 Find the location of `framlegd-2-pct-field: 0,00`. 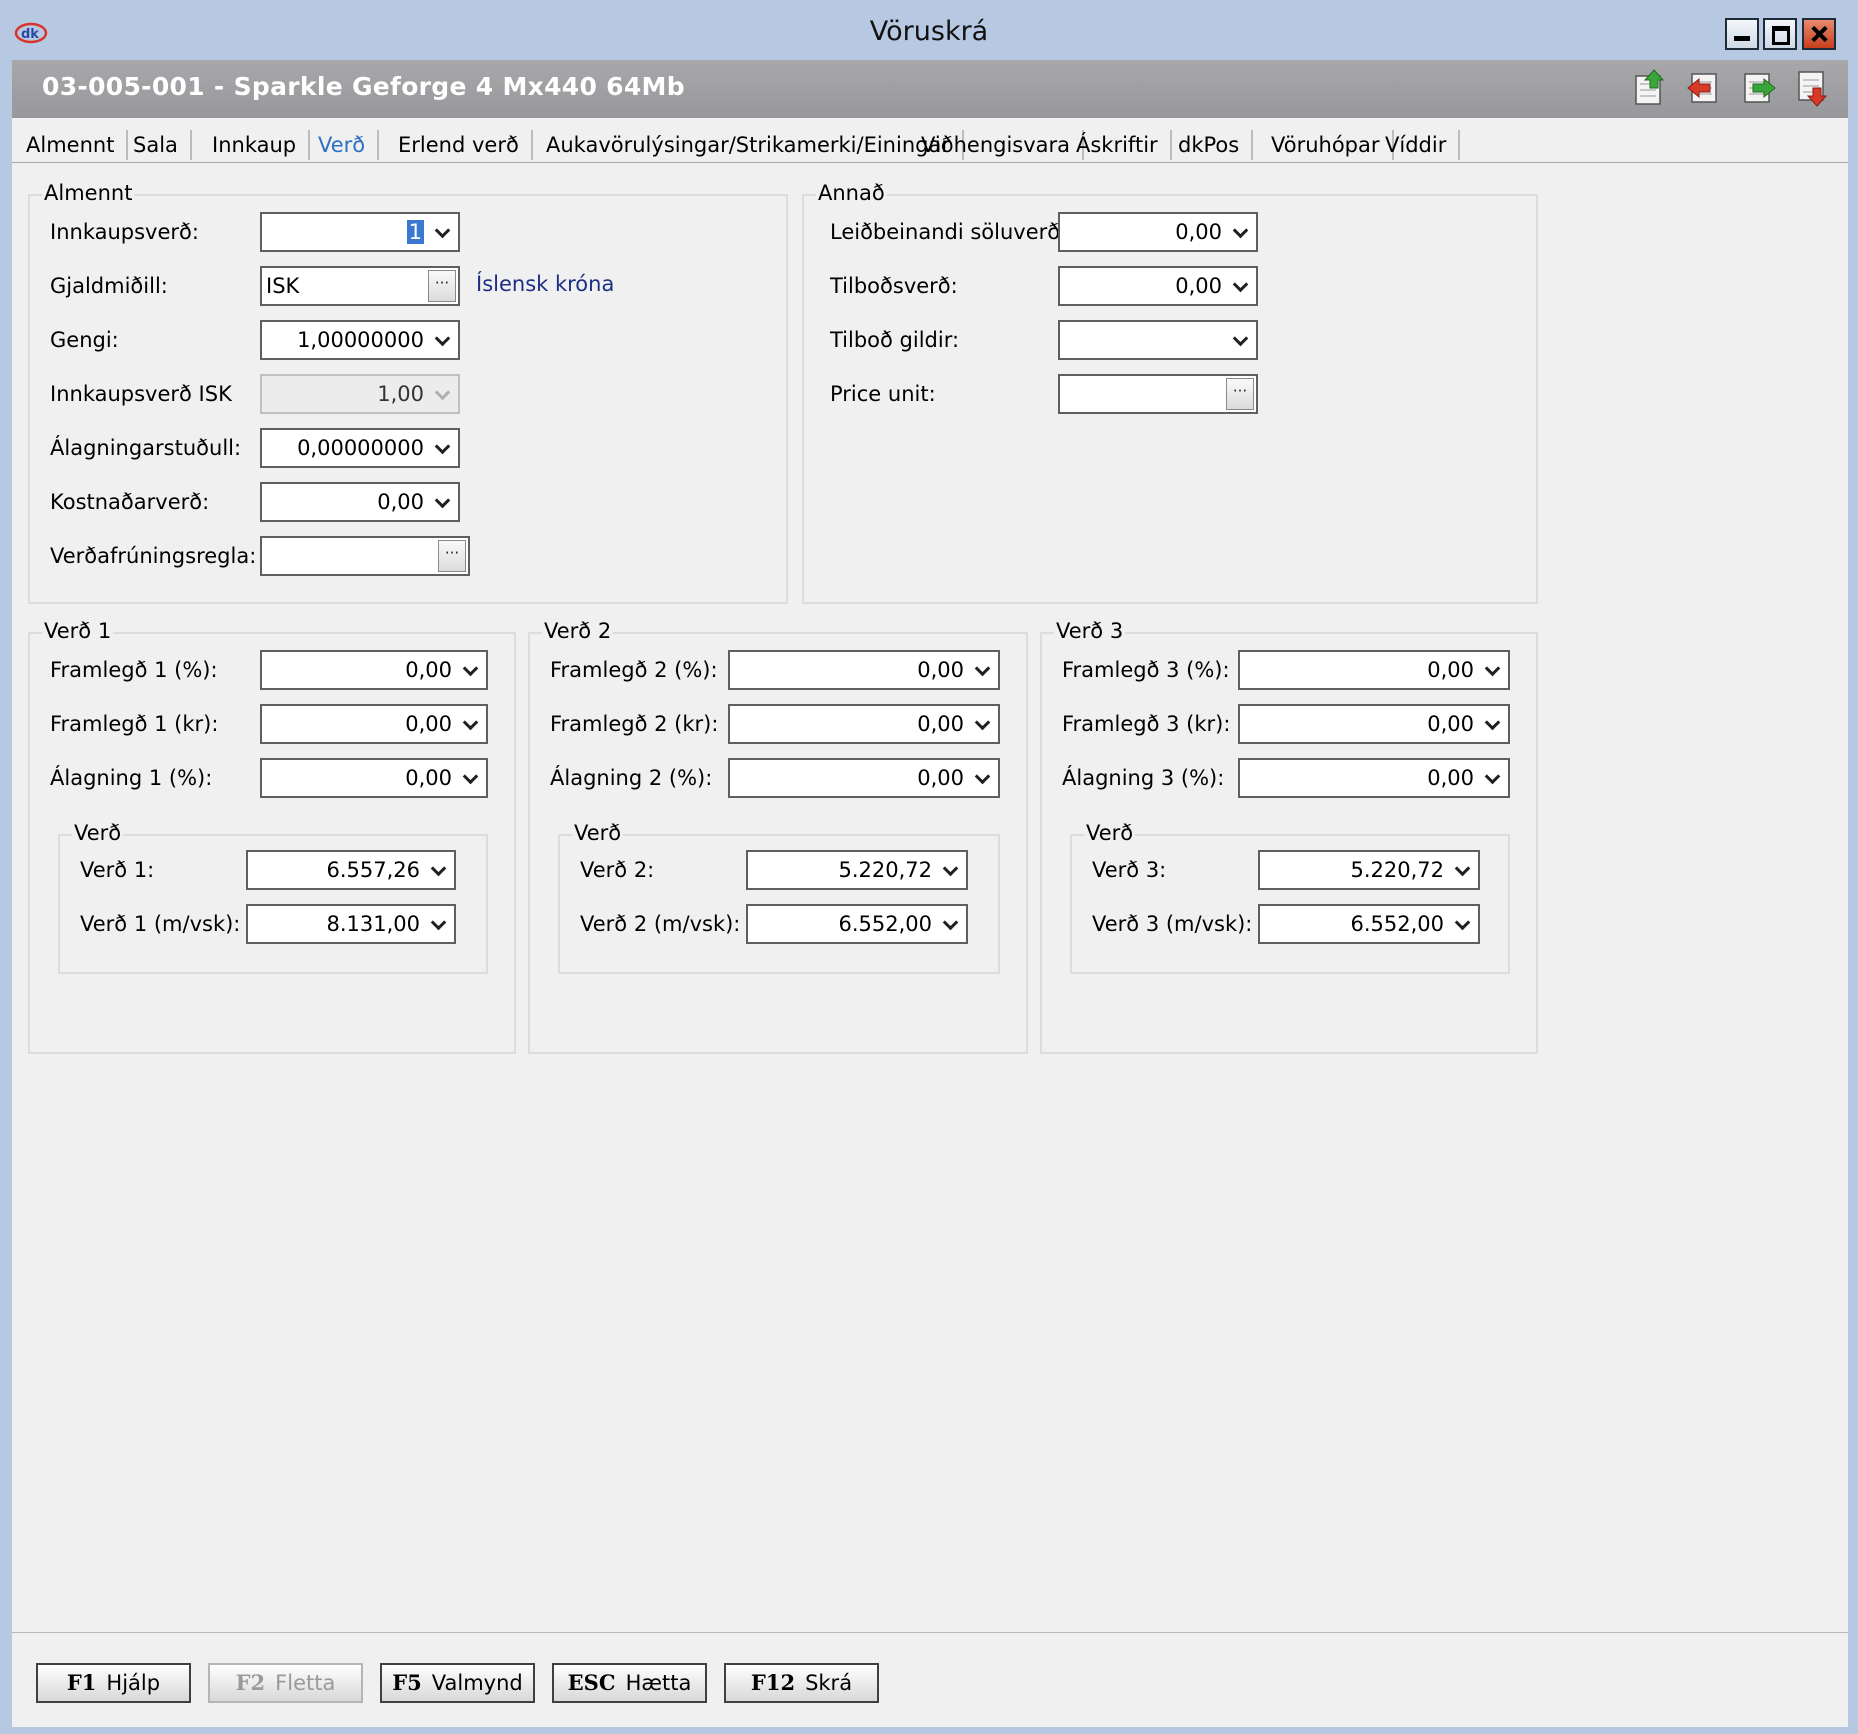

framlegd-2-pct-field: 0,00 is located at coordinates (864, 670).